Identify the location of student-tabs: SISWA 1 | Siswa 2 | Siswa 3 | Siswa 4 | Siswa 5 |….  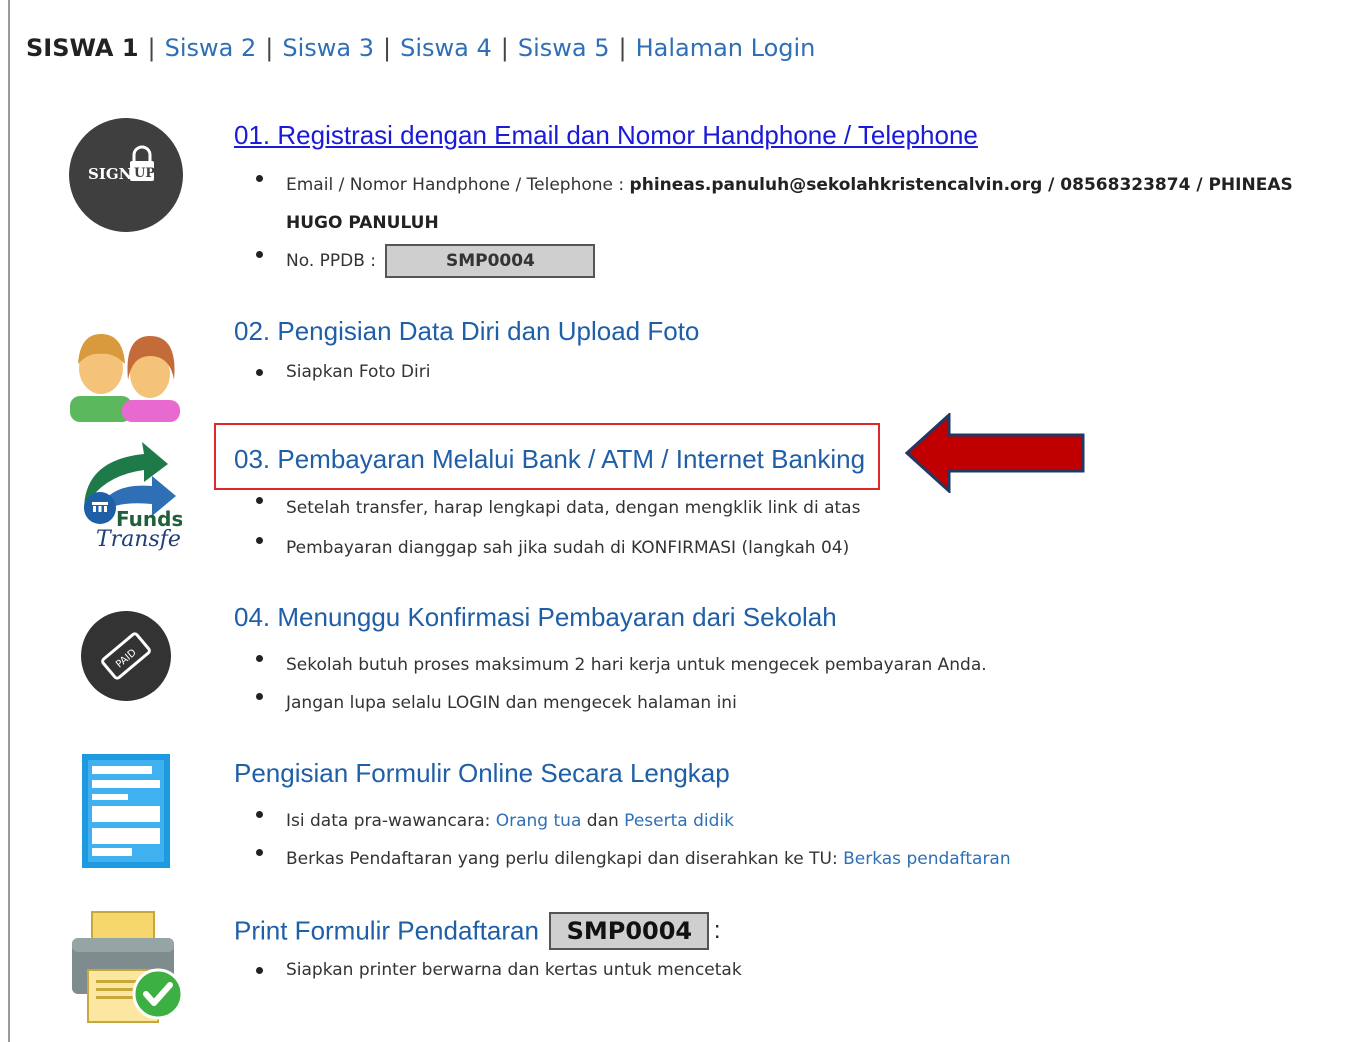
(420, 52).